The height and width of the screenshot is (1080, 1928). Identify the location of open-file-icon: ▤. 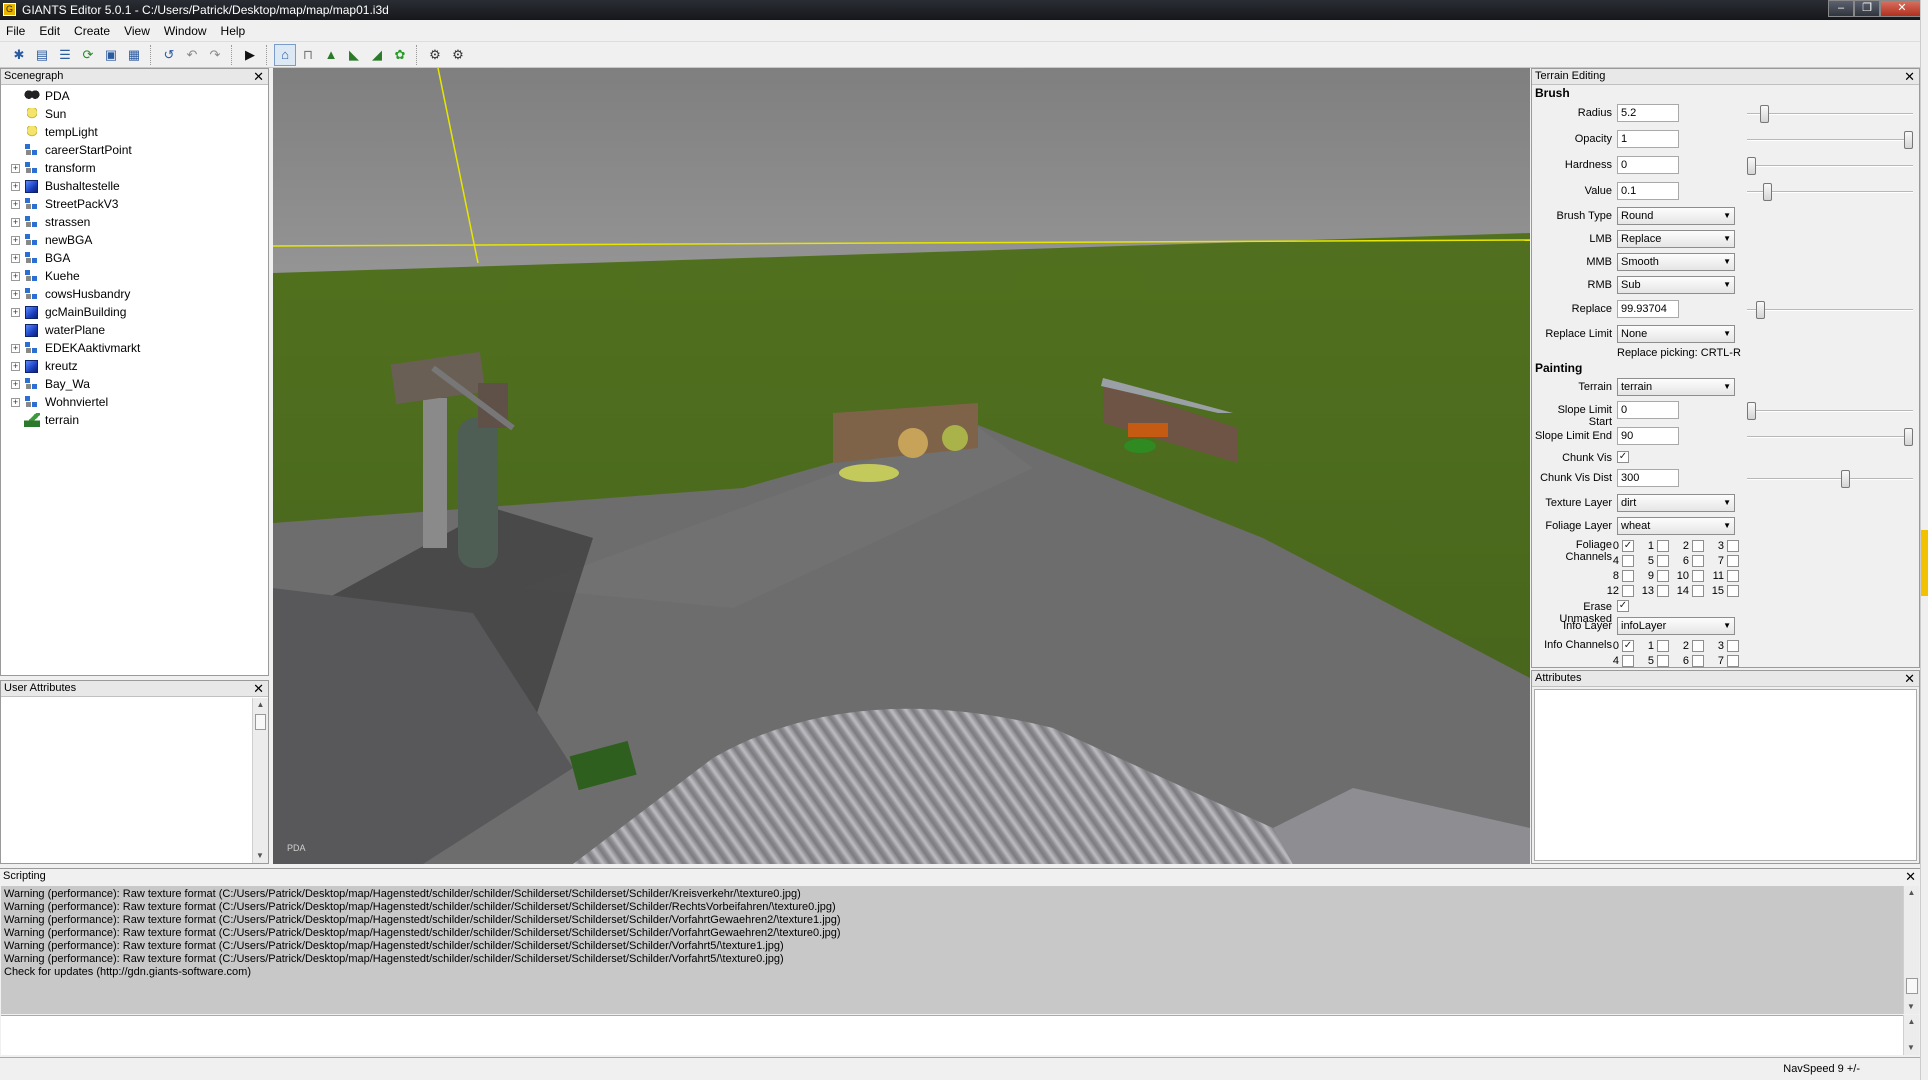
(42, 55).